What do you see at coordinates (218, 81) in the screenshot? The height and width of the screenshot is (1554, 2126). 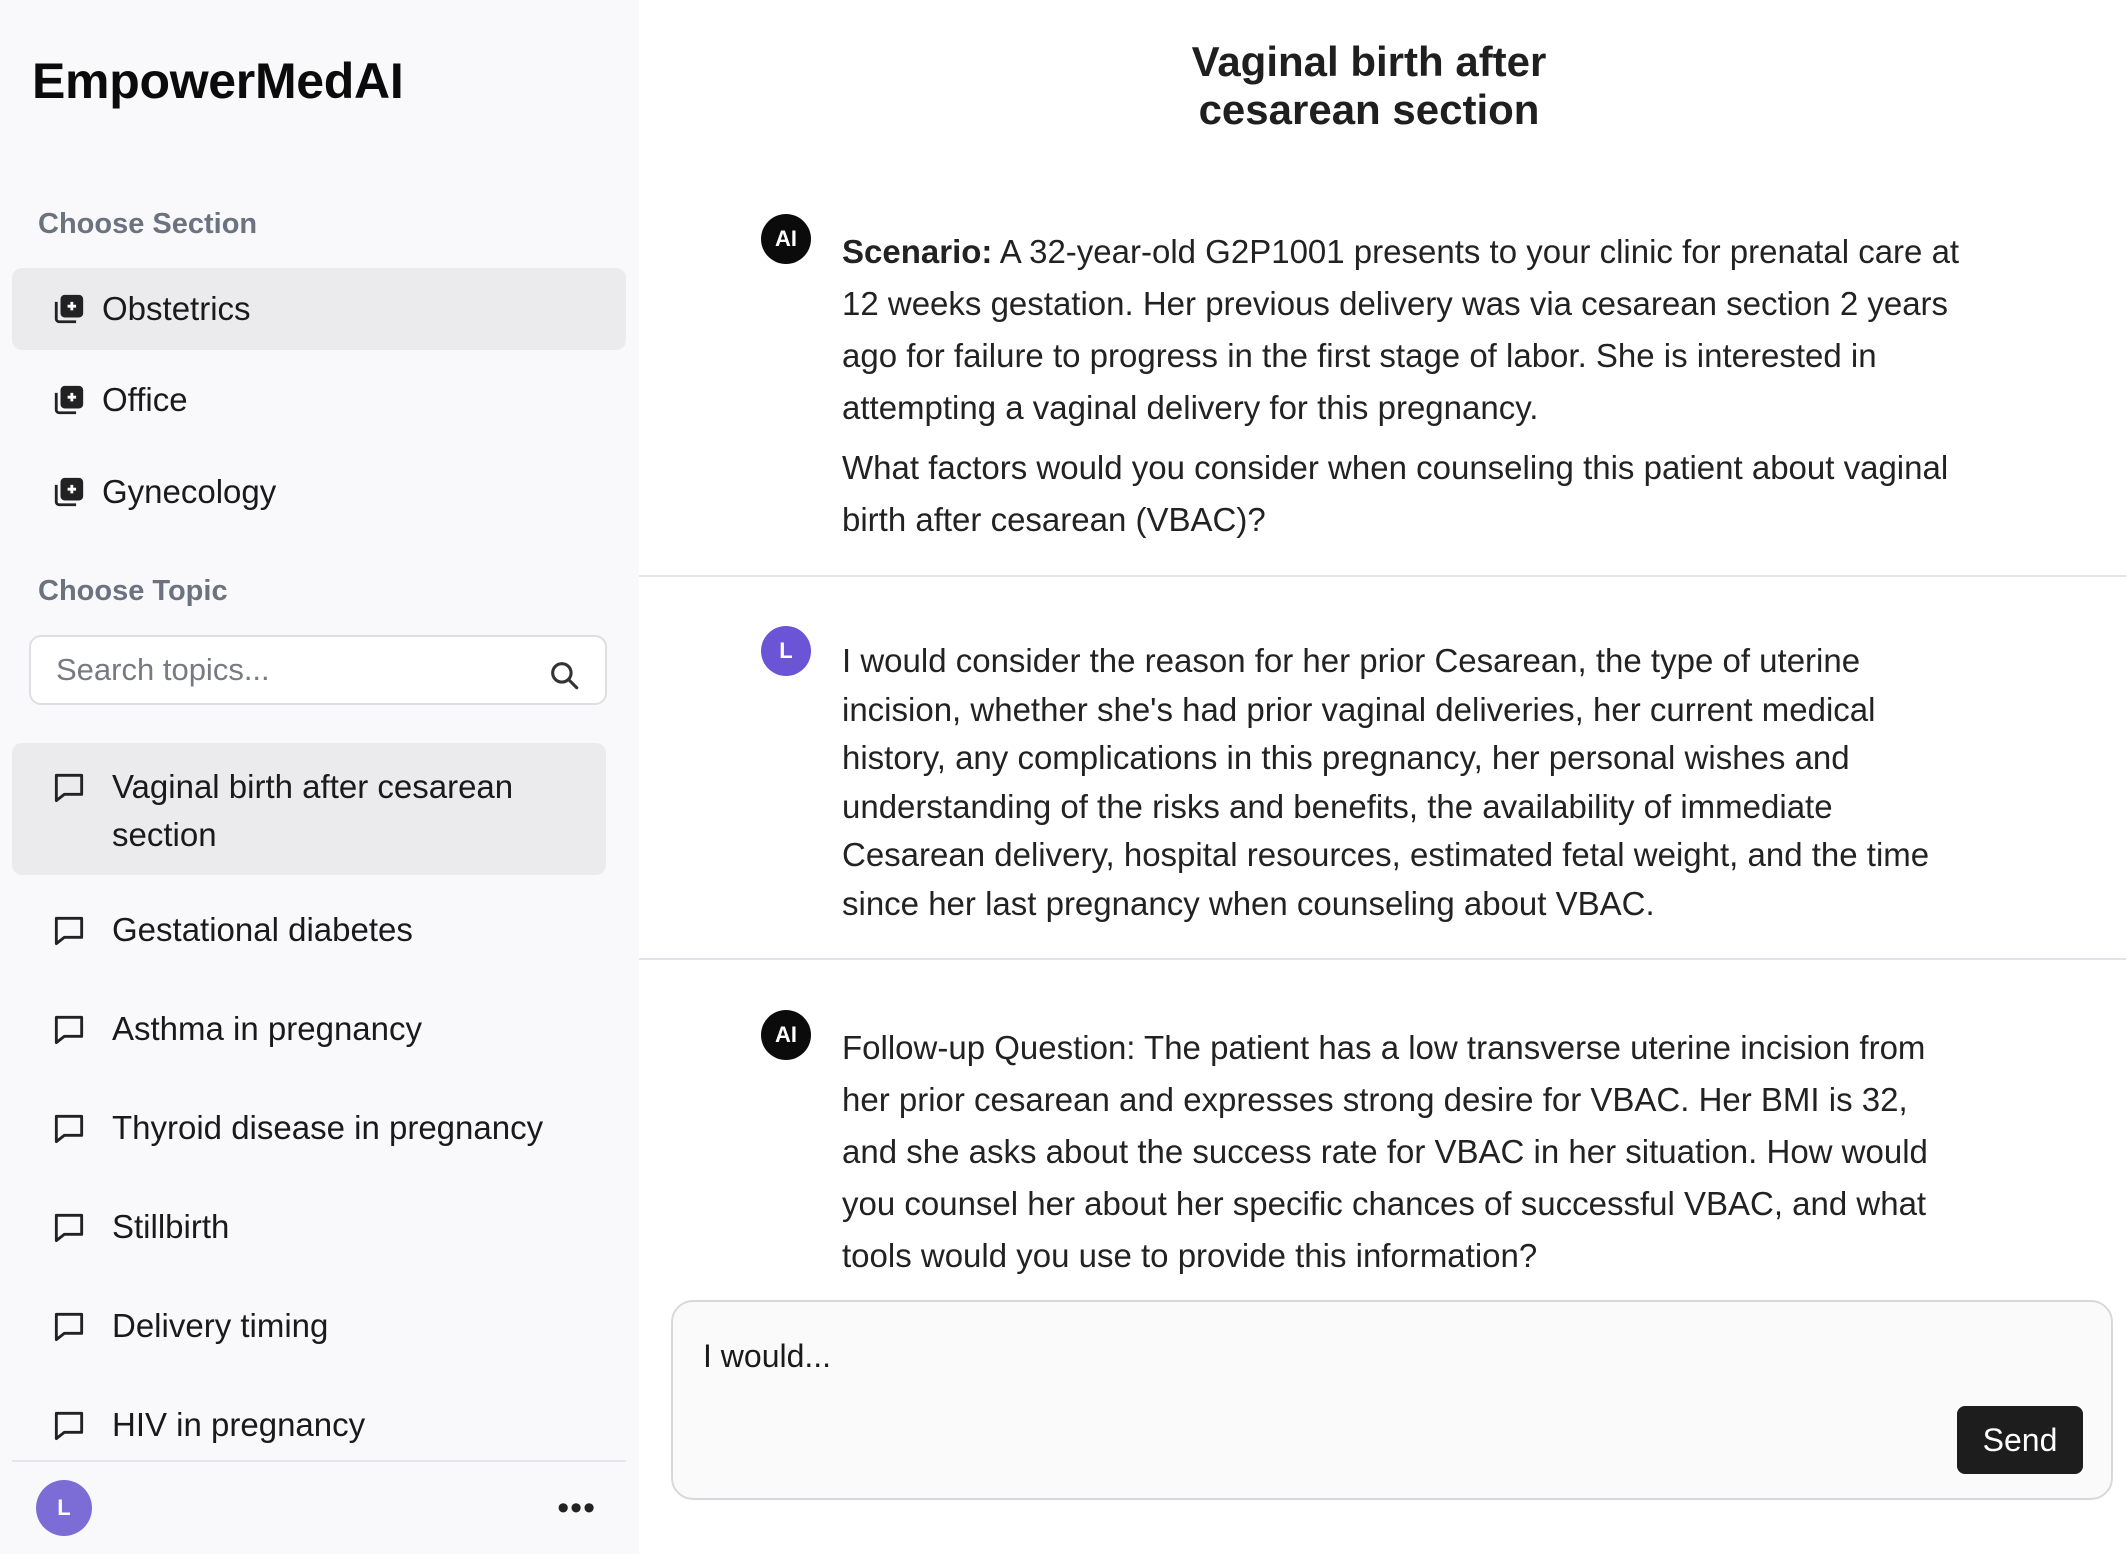 I see `app-logo: EmpowerMedAI` at bounding box center [218, 81].